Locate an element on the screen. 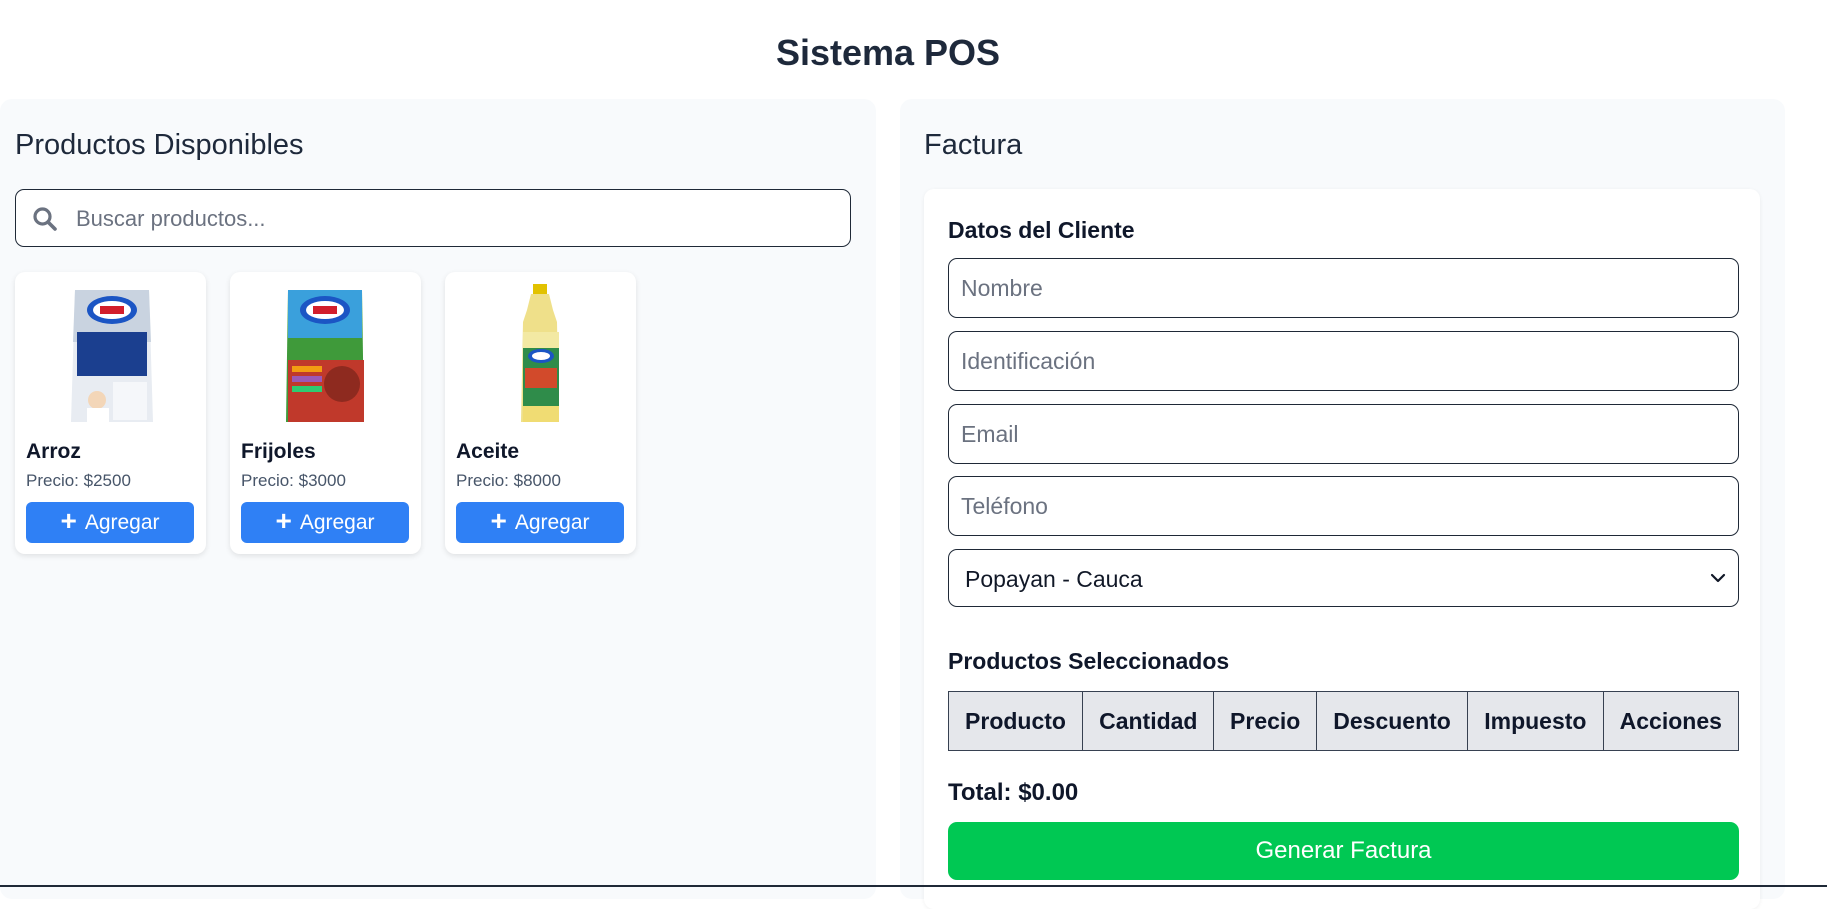 The image size is (1827, 909). client-section-title: Datos del Cliente is located at coordinates (1041, 230).